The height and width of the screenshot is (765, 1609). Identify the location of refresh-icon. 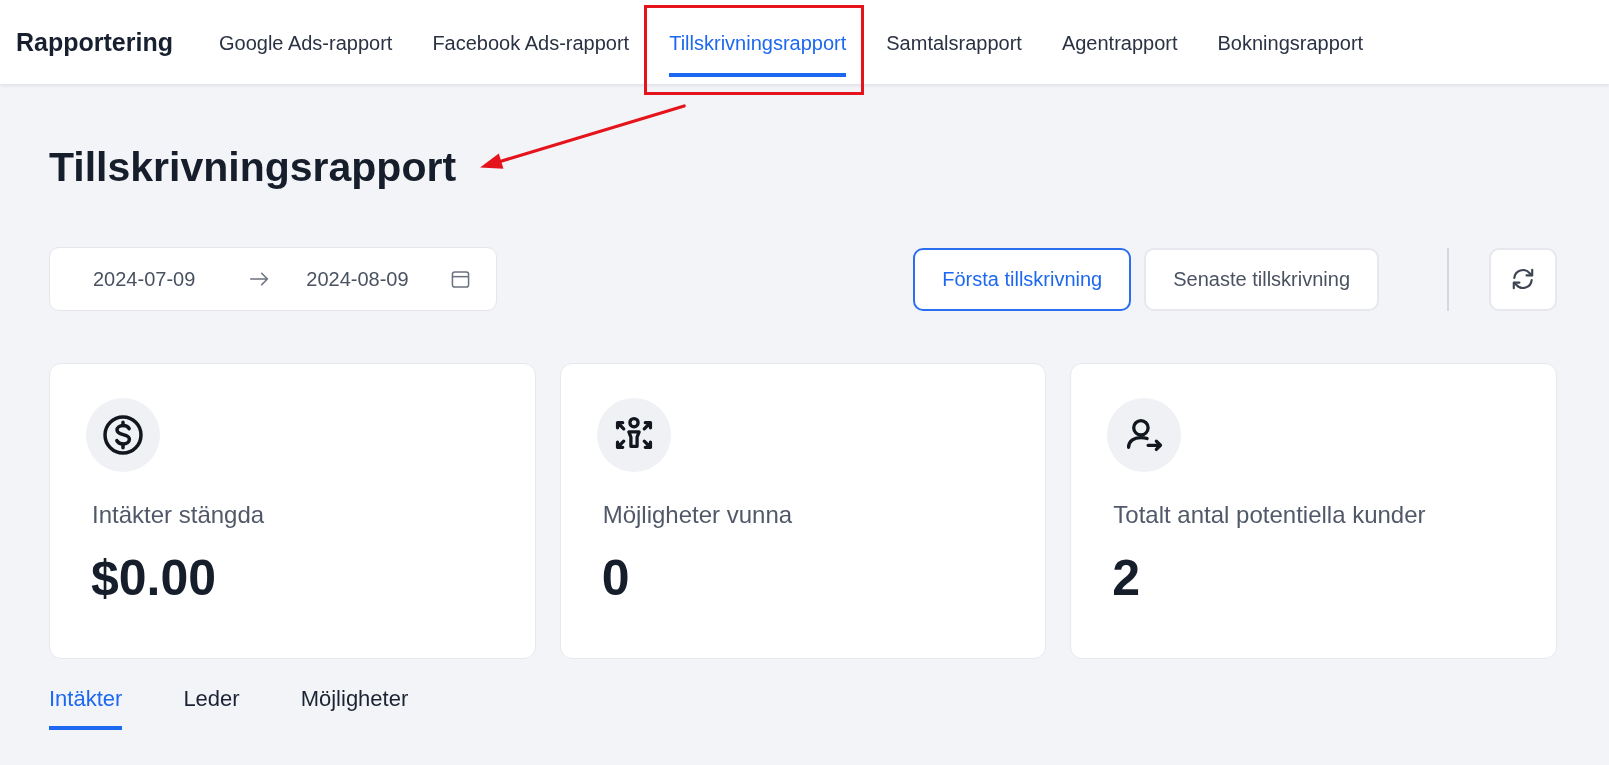
(1523, 279).